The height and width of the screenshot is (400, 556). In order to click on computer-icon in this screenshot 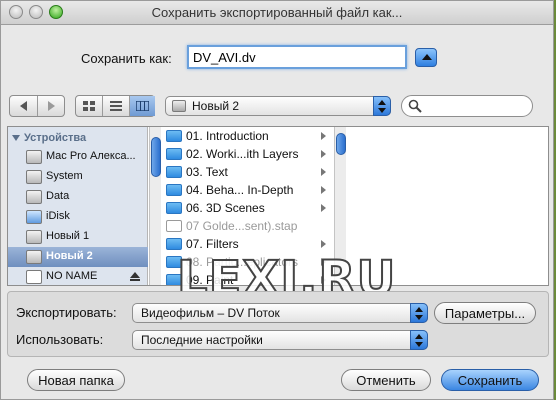, I will do `click(34, 157)`.